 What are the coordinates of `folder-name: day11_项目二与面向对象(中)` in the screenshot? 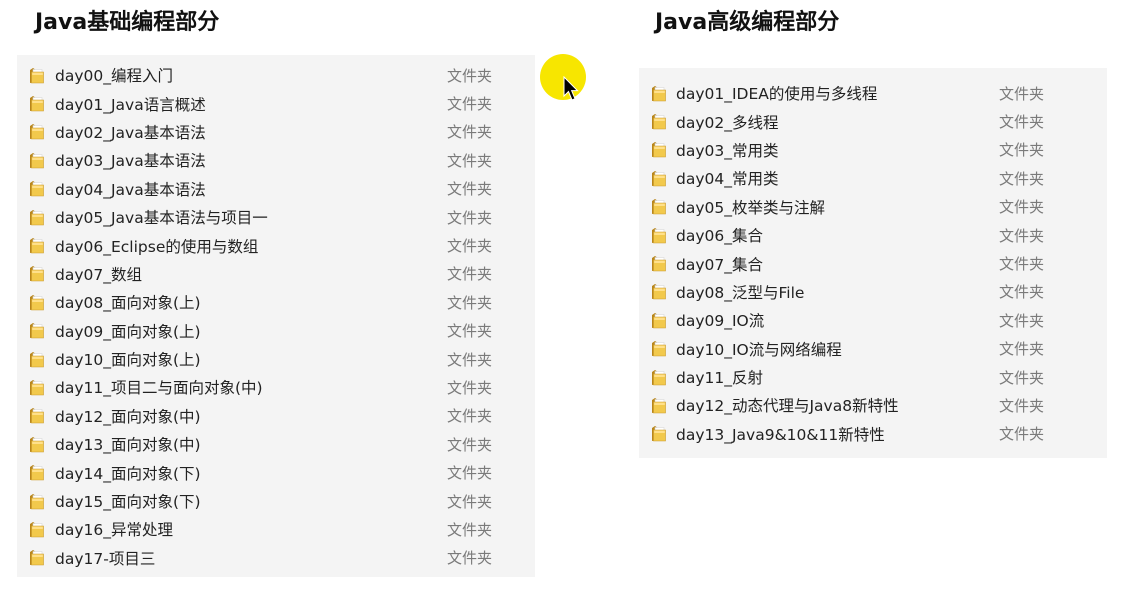 It's located at (159, 388).